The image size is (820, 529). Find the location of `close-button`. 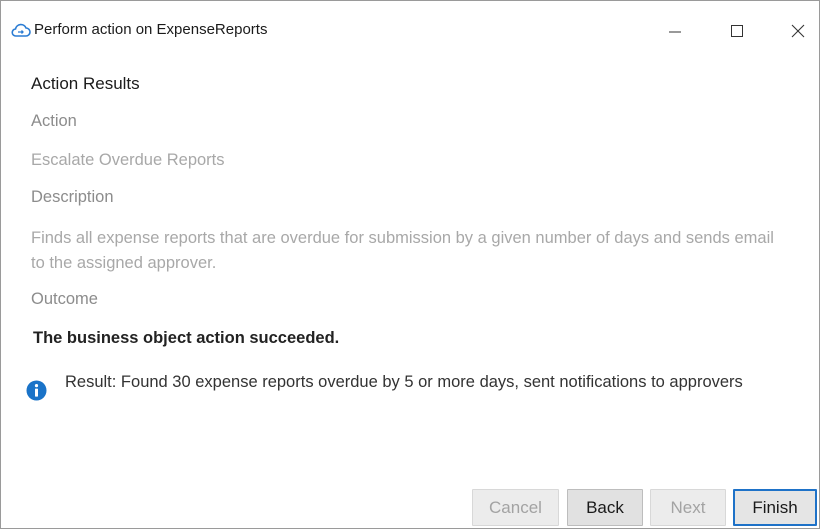

close-button is located at coordinates (798, 31).